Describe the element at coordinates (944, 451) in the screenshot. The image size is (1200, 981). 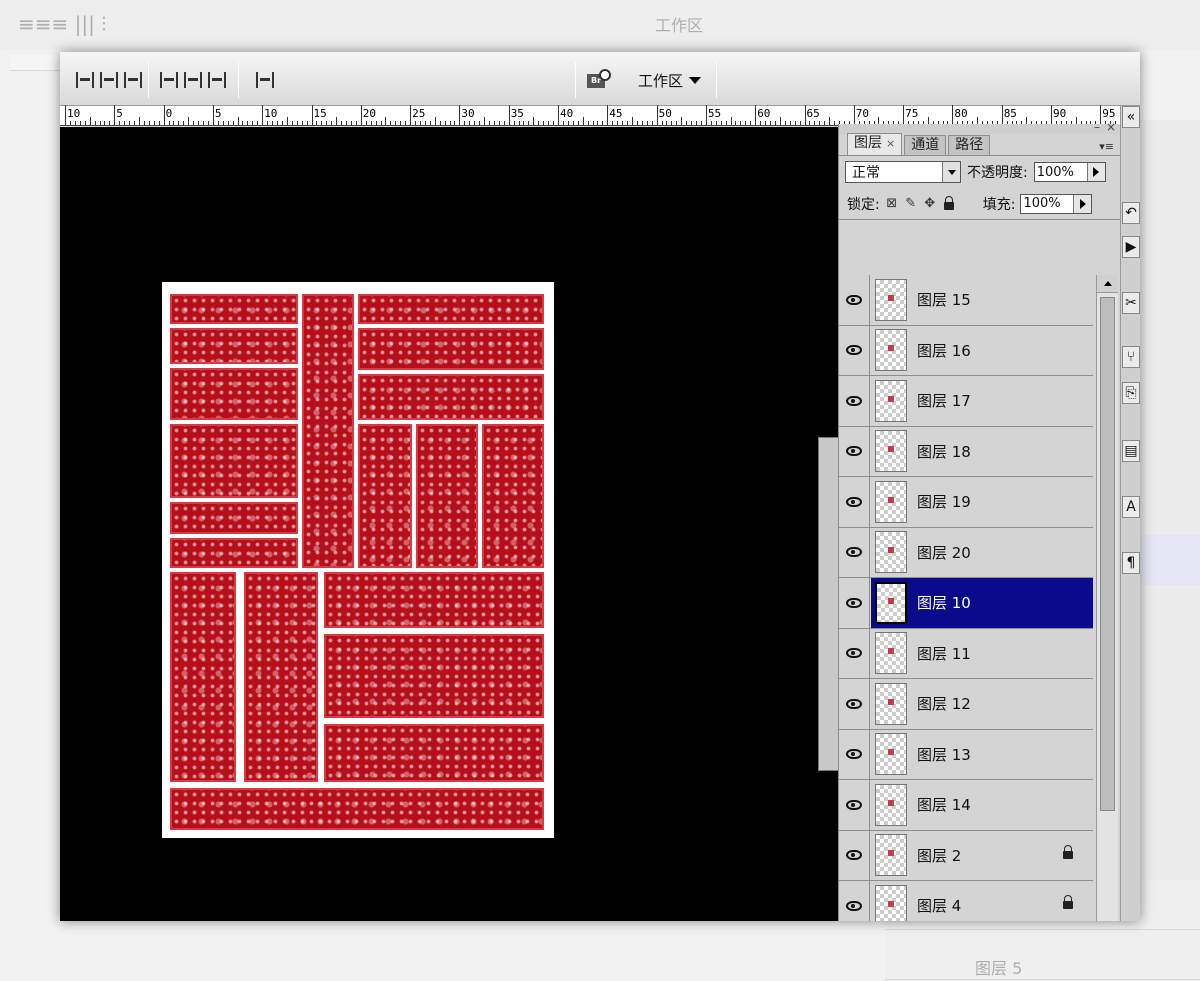
I see `layer-name: 图层 18` at that location.